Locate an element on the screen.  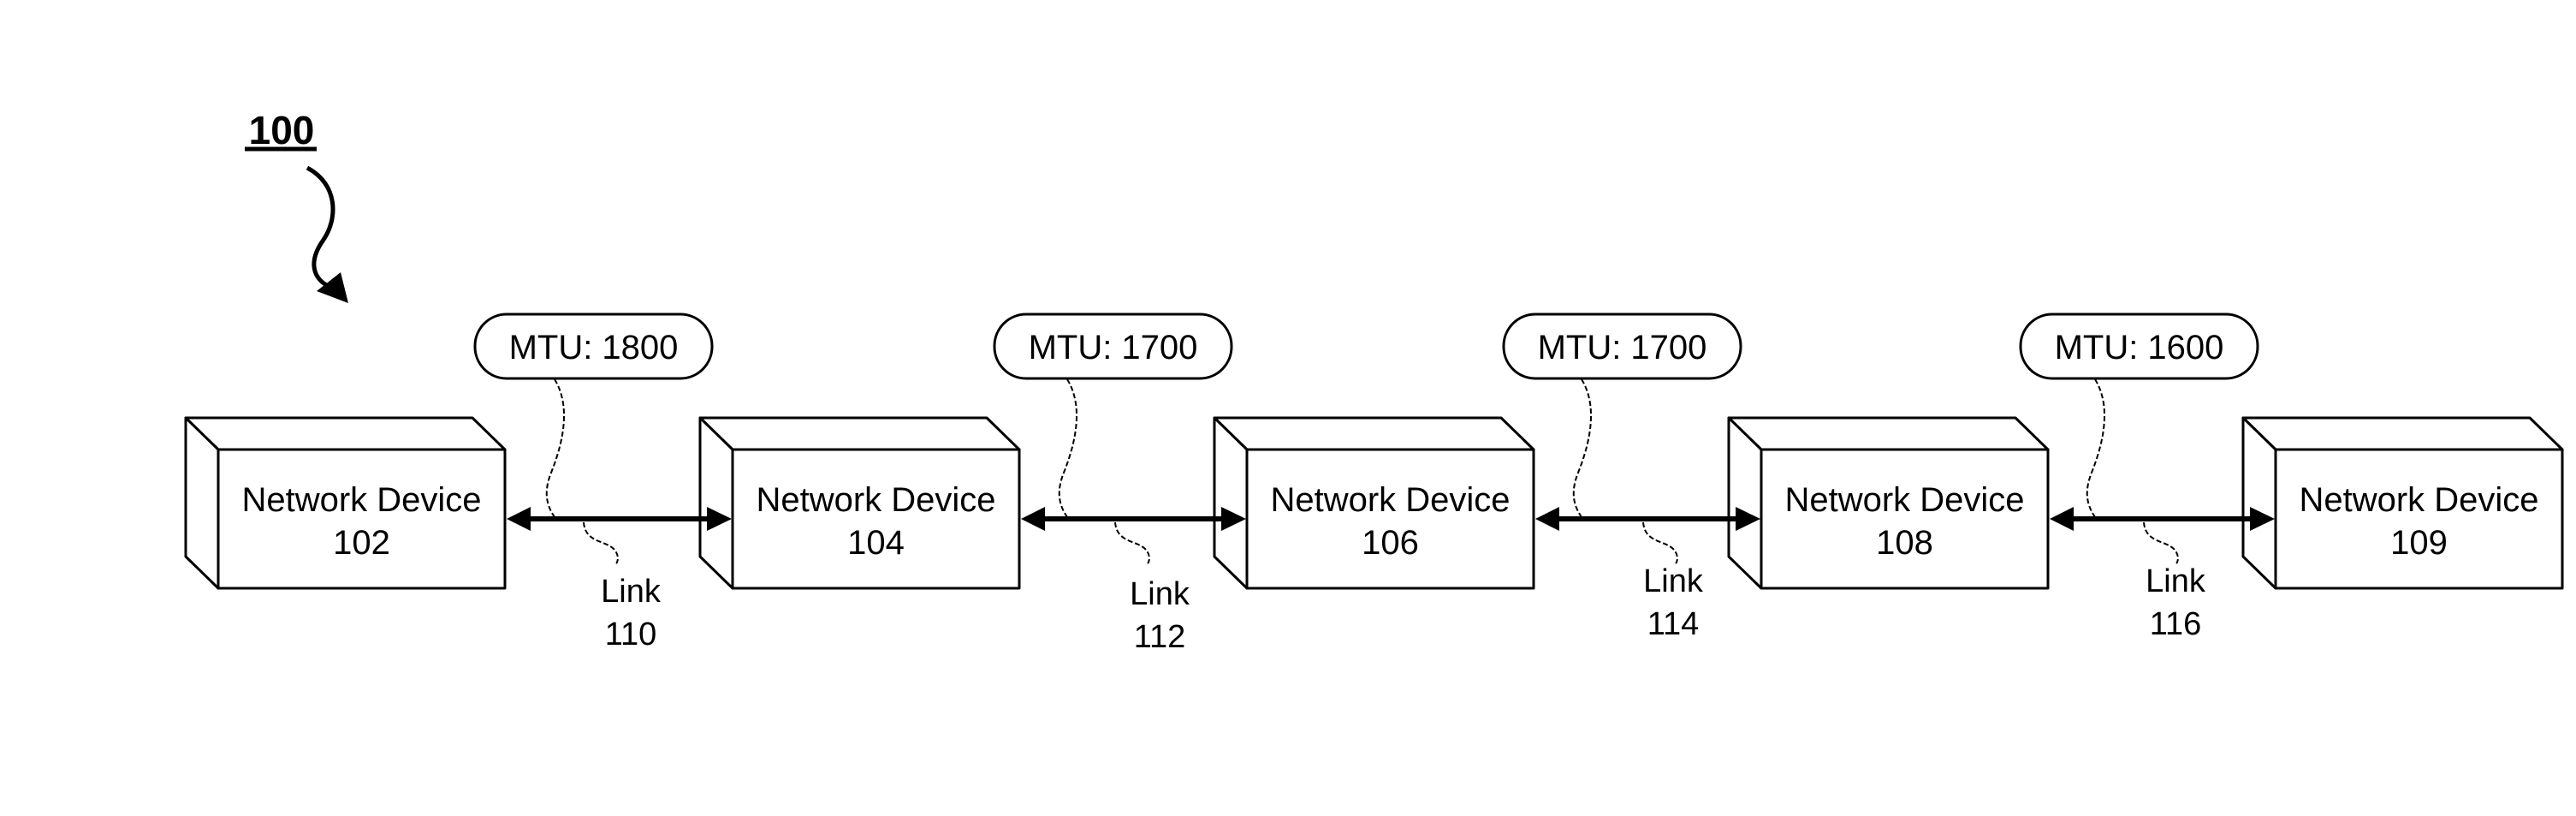
link-116: MTU: 1600 Link 116 is located at coordinates (2147, 477).